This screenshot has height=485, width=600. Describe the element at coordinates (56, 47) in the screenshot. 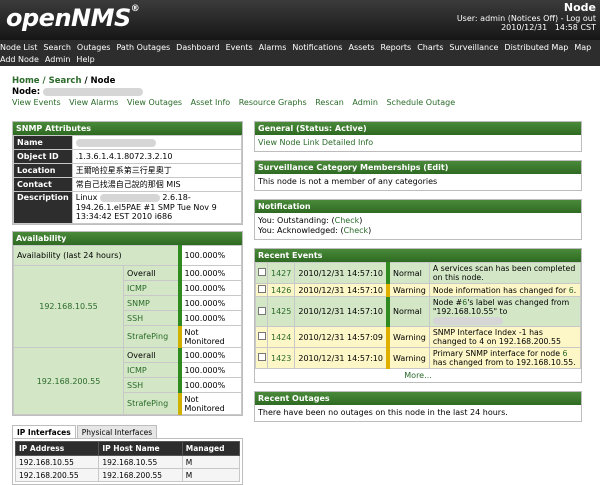

I see `nav-search: Search` at that location.